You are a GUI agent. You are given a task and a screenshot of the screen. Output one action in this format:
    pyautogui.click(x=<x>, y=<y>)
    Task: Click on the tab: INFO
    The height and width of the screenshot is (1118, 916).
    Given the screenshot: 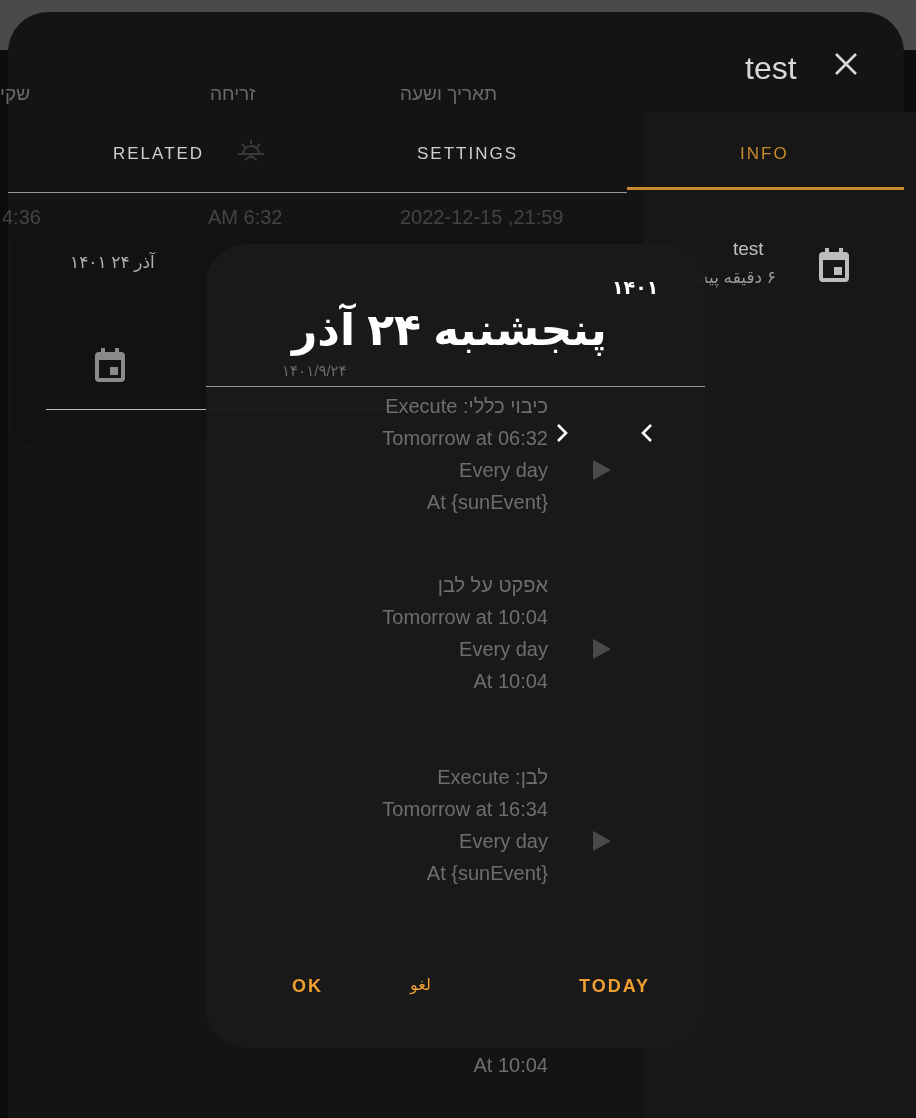 What is the action you would take?
    pyautogui.click(x=764, y=154)
    